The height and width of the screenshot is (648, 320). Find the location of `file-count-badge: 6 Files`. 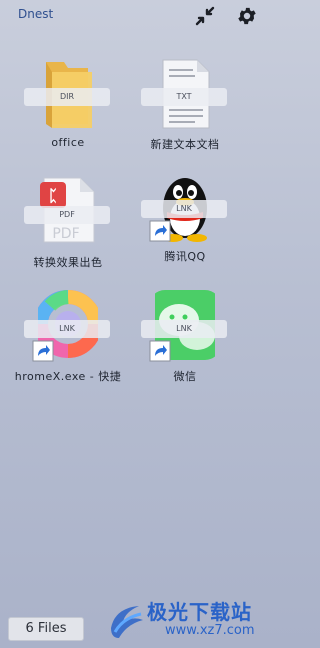

file-count-badge: 6 Files is located at coordinates (46, 629).